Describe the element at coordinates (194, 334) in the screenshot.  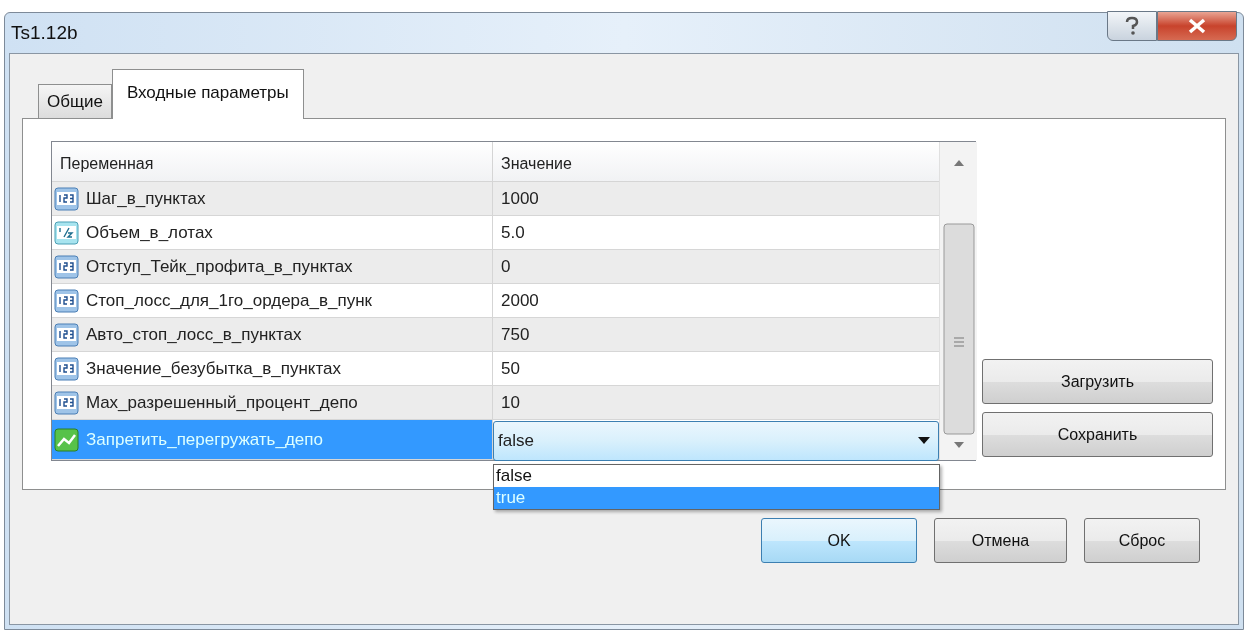
I see `parameter-name: Авто_стоп_лосс_в_пунктах` at that location.